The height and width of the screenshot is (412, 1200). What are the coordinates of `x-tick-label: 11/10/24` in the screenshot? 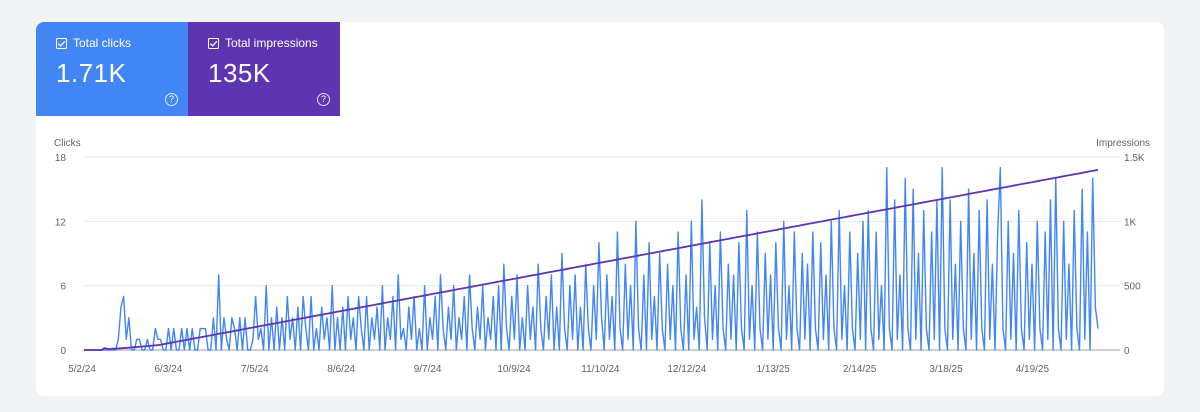 It's located at (600, 369).